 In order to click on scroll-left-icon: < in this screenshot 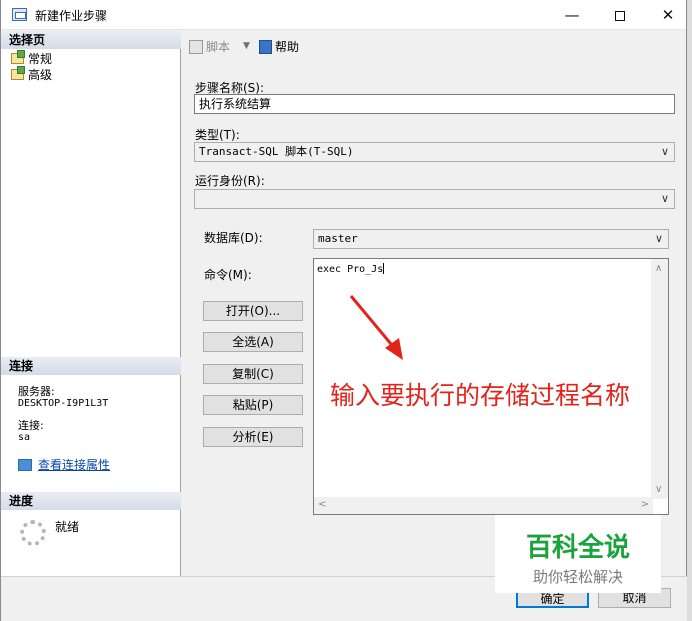, I will do `click(322, 504)`.